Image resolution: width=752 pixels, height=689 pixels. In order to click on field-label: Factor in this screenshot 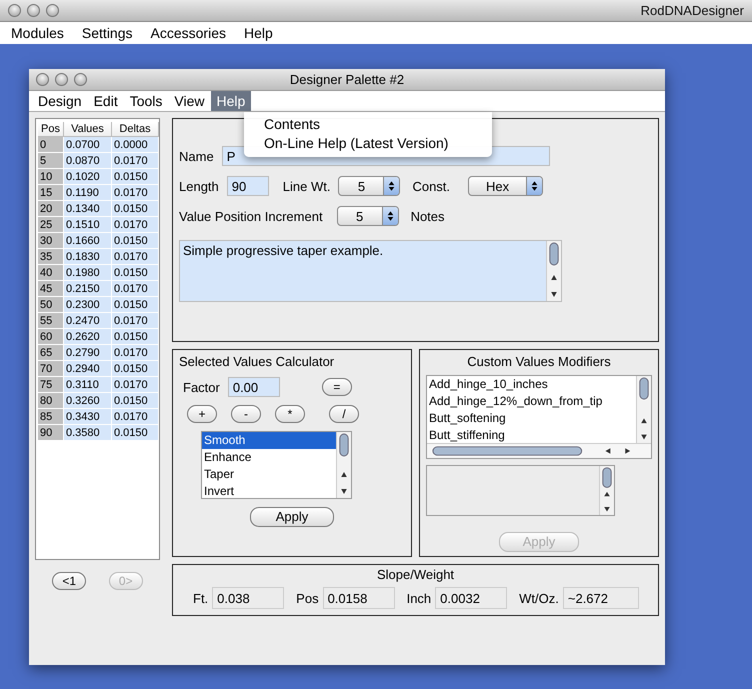, I will do `click(201, 387)`.